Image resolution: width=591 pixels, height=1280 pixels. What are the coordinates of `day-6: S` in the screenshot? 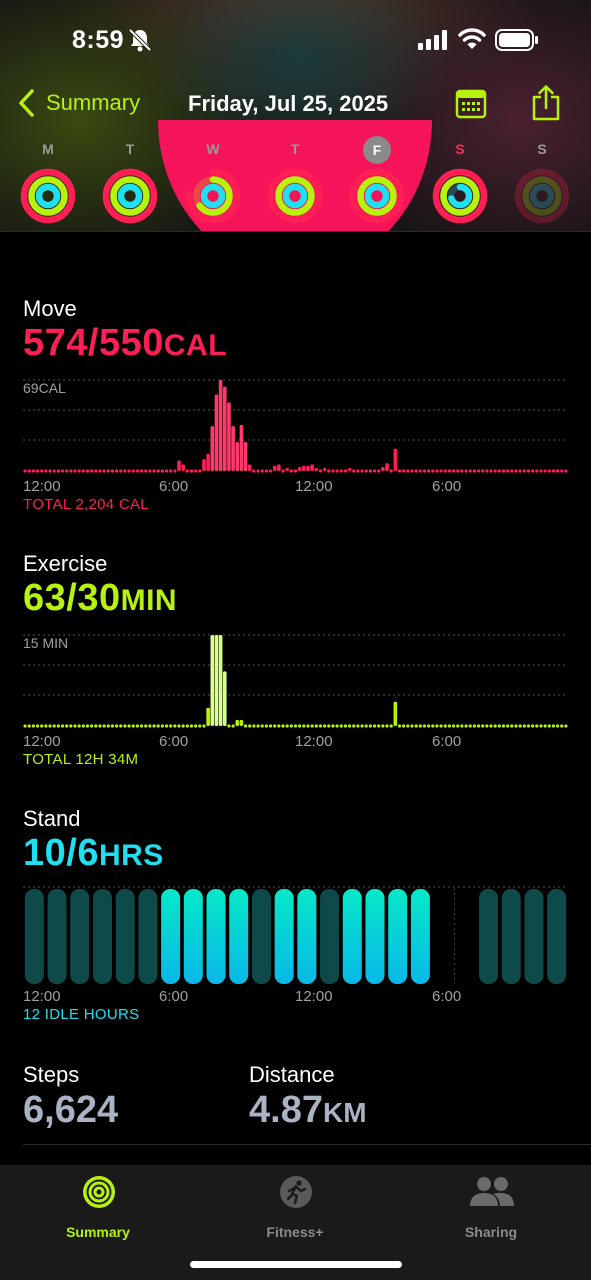 It's located at (542, 182).